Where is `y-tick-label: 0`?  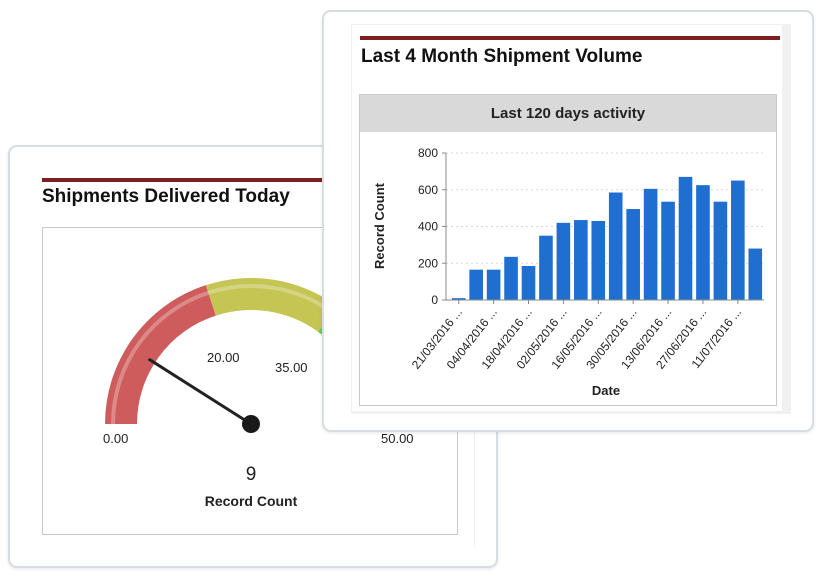
y-tick-label: 0 is located at coordinates (434, 300).